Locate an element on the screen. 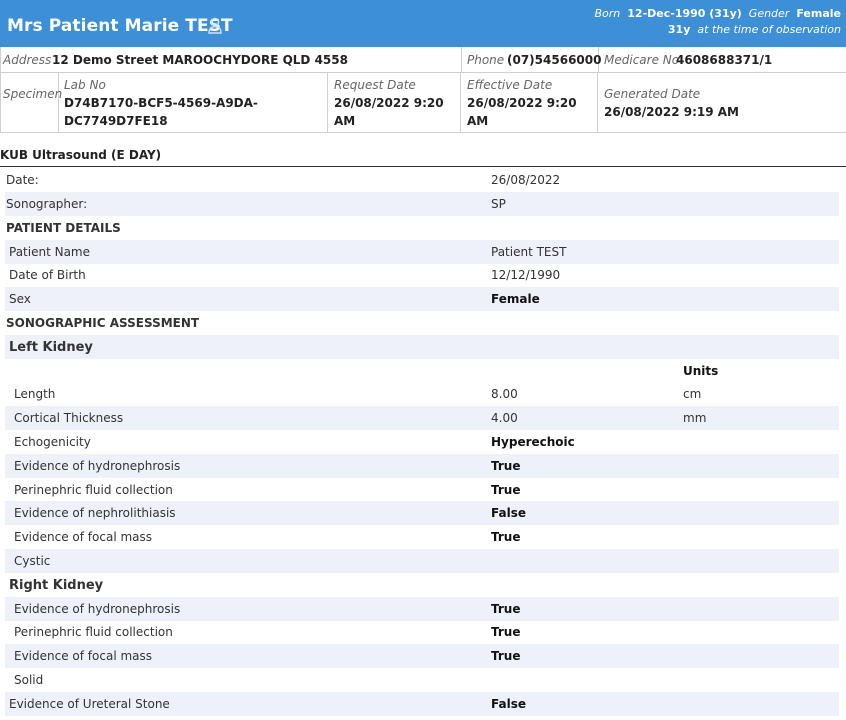  patient-name-row: Patient Name Patient TEST is located at coordinates (422, 252).